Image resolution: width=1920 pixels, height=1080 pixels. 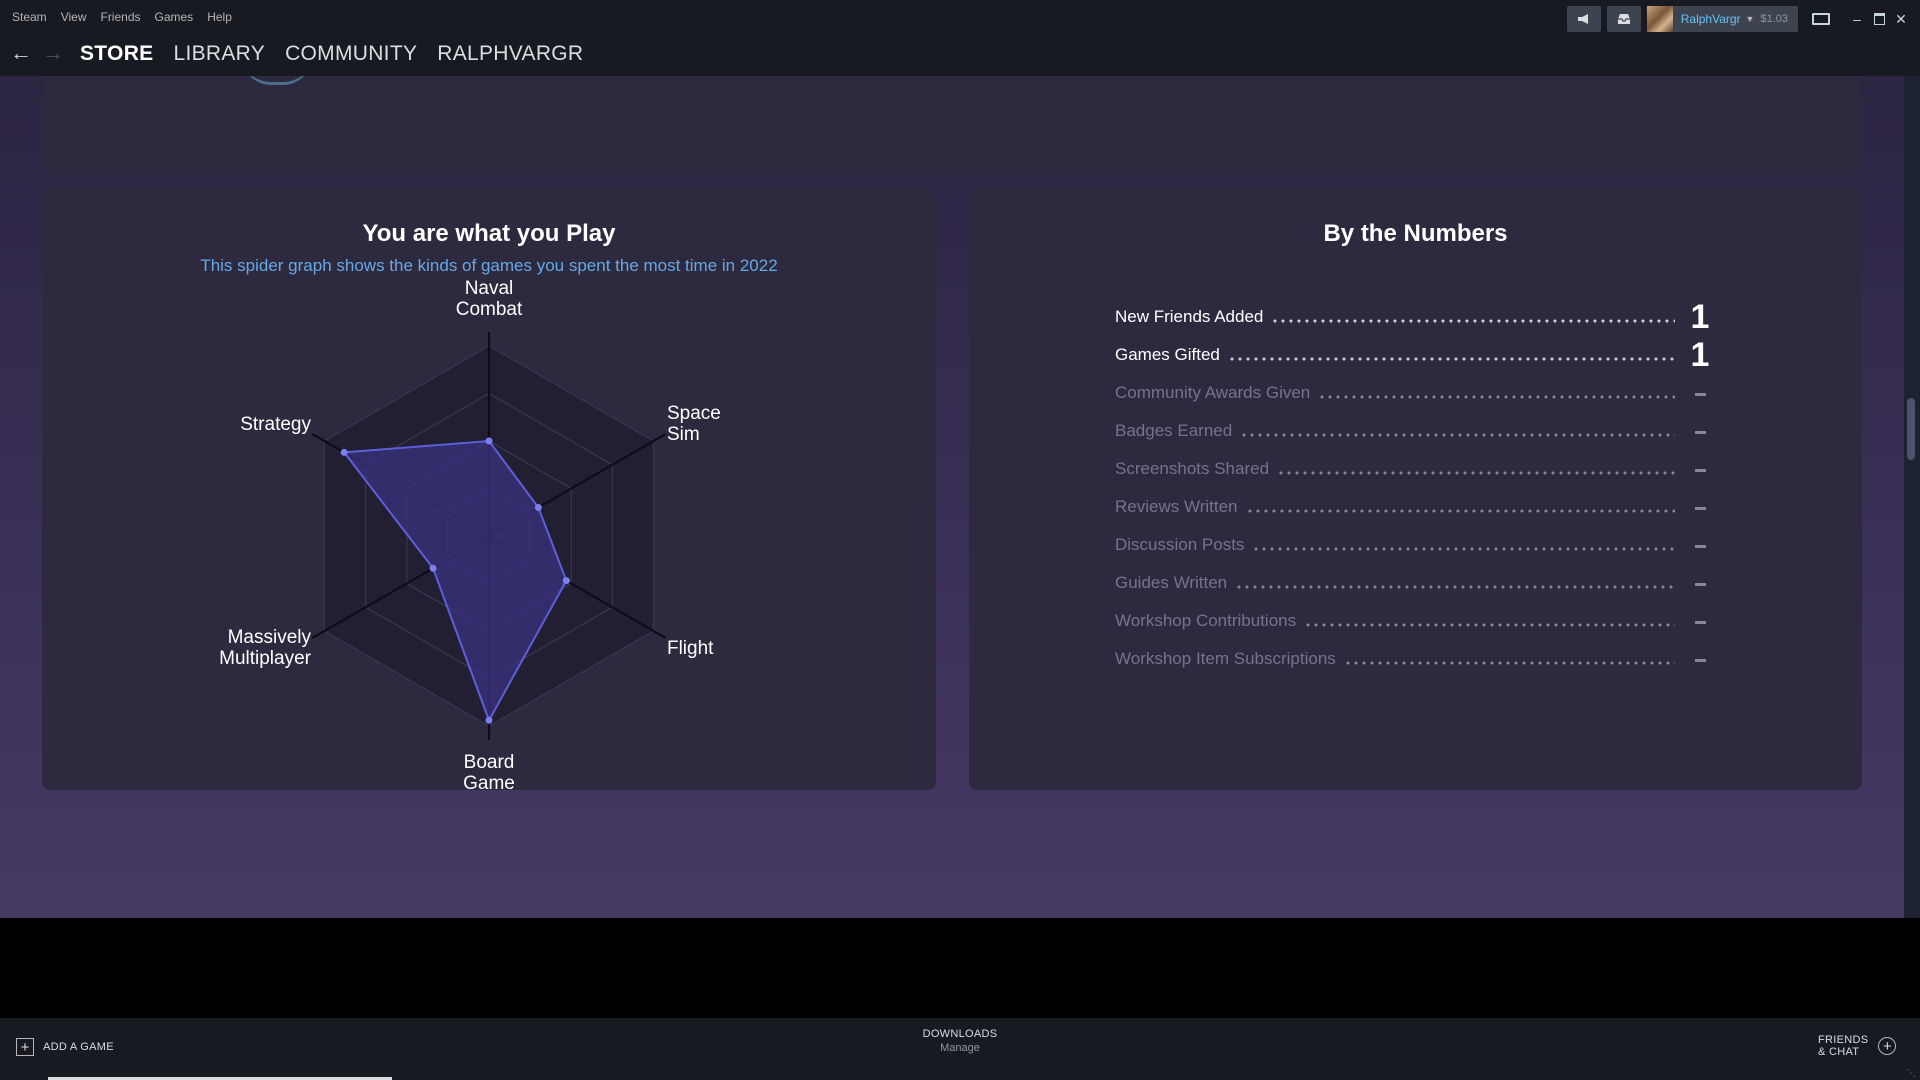 What do you see at coordinates (21, 53) in the screenshot?
I see `back-arrow-icon: ←` at bounding box center [21, 53].